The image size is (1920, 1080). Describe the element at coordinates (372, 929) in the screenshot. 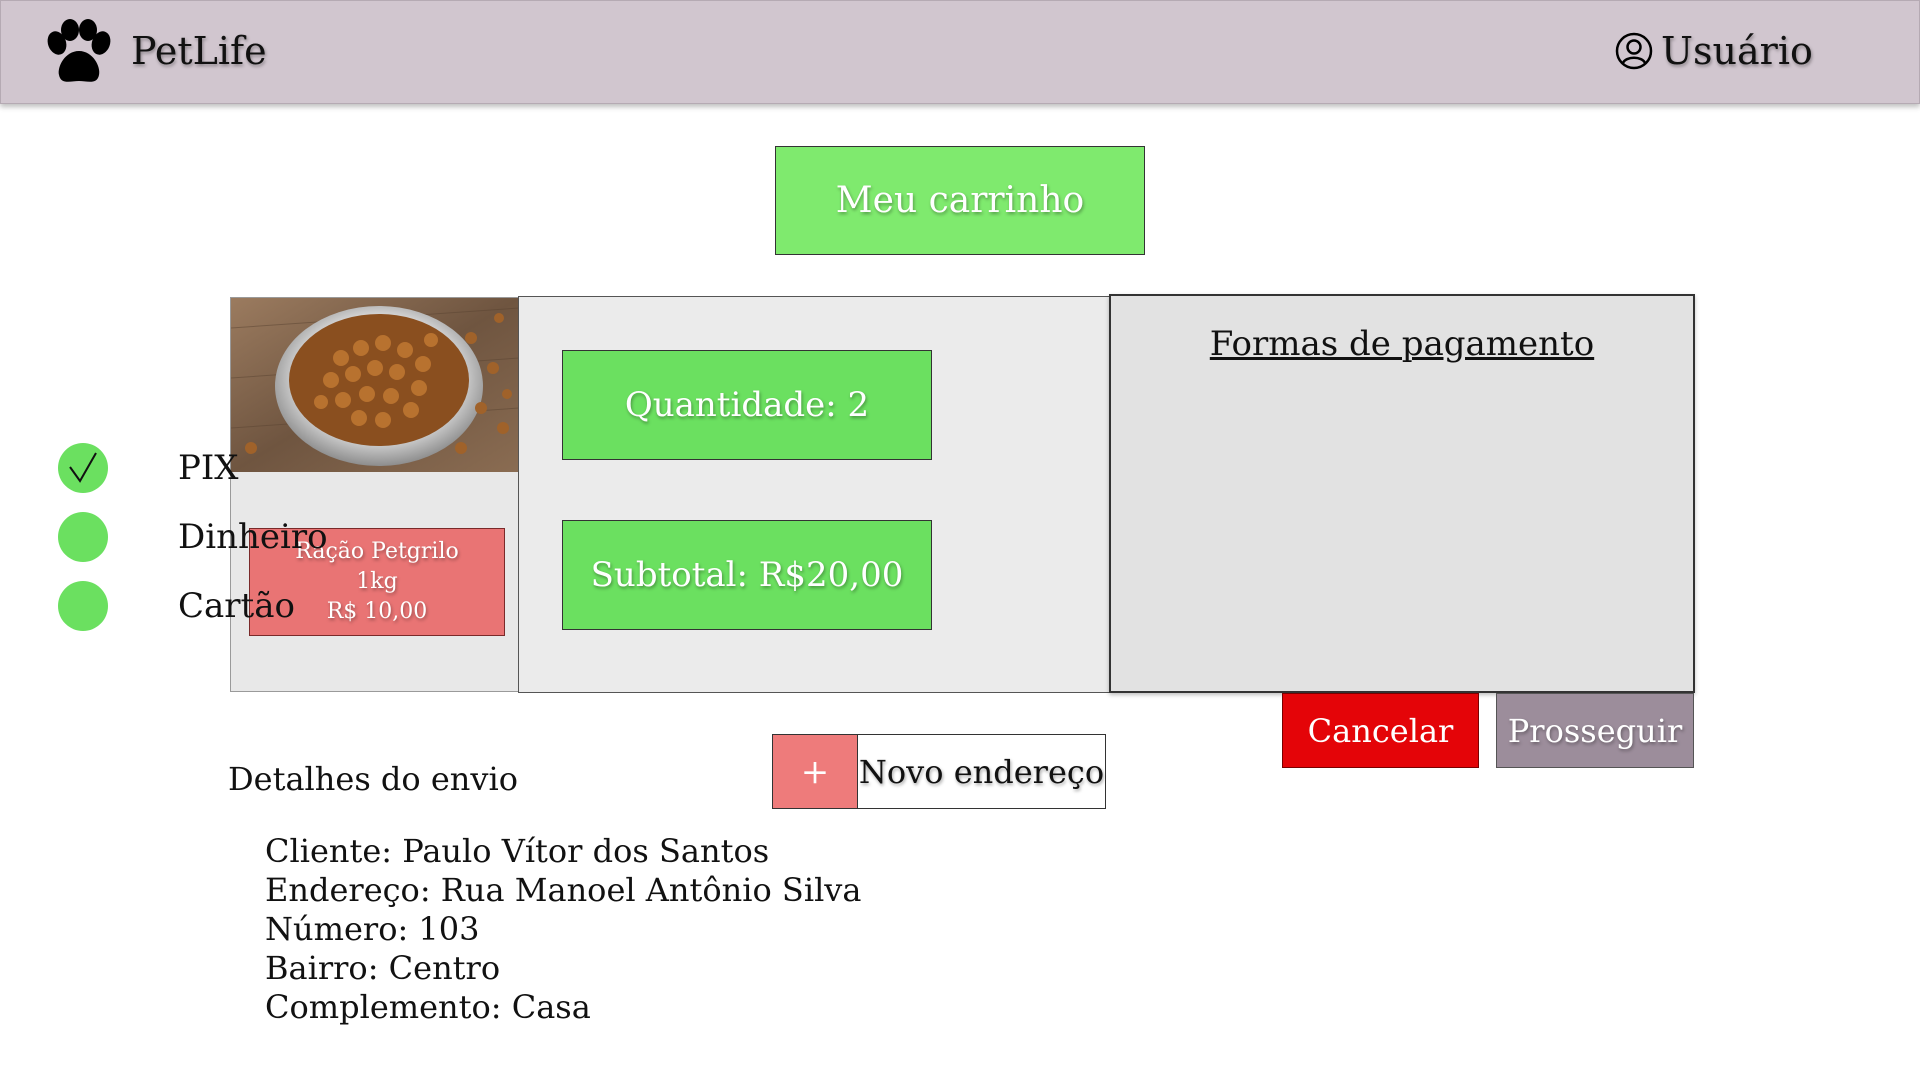

I see `shipping-number: Número: 103` at that location.